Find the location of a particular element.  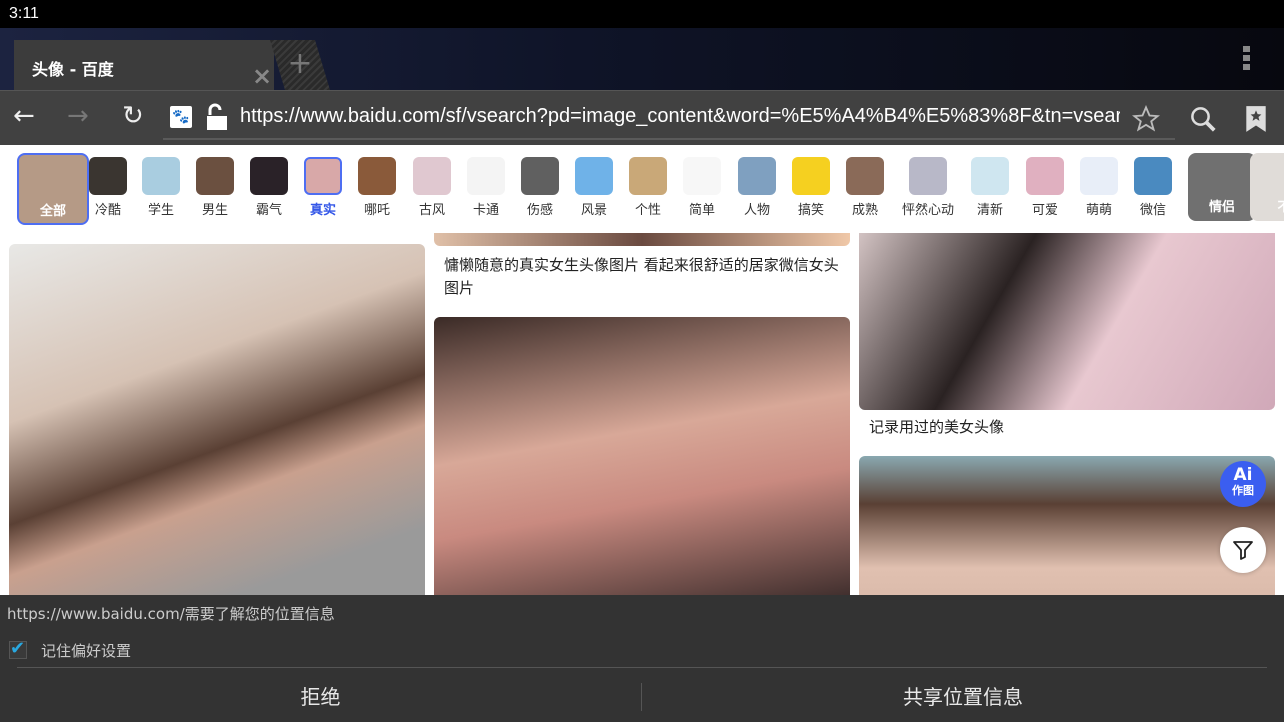

category-13: 人物 is located at coordinates (757, 187).